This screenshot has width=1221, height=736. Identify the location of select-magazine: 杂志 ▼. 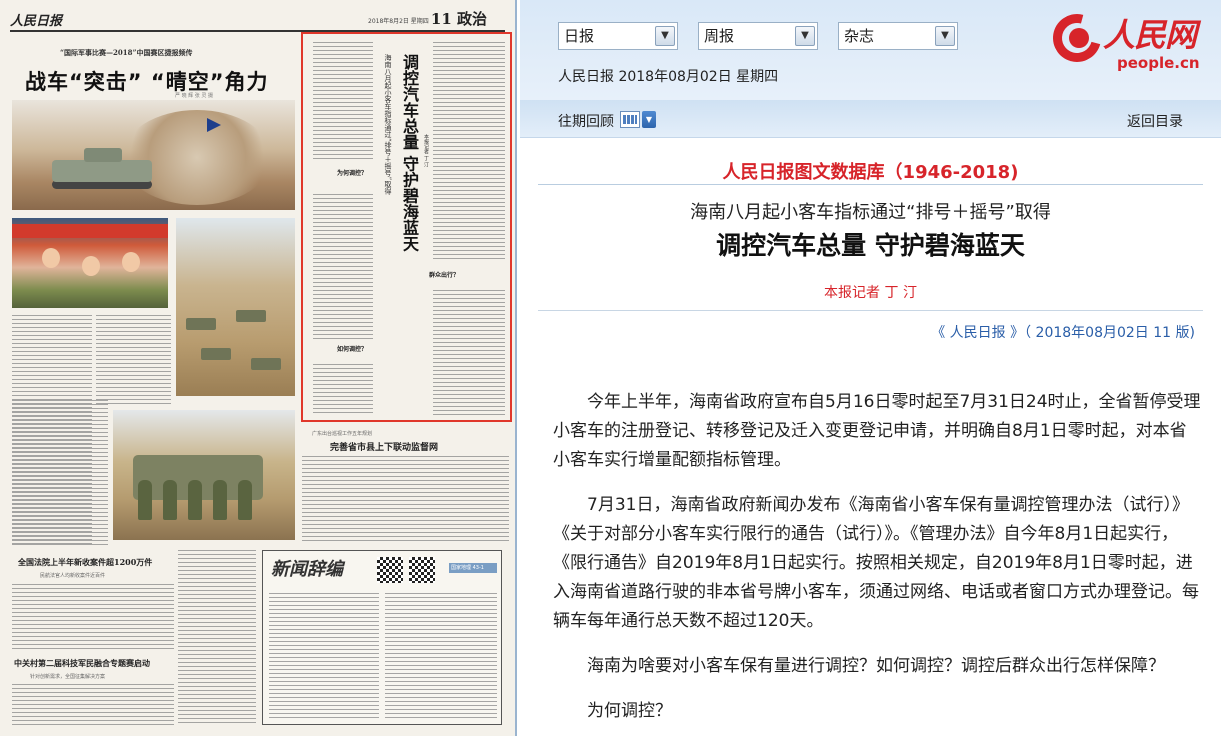
(898, 36).